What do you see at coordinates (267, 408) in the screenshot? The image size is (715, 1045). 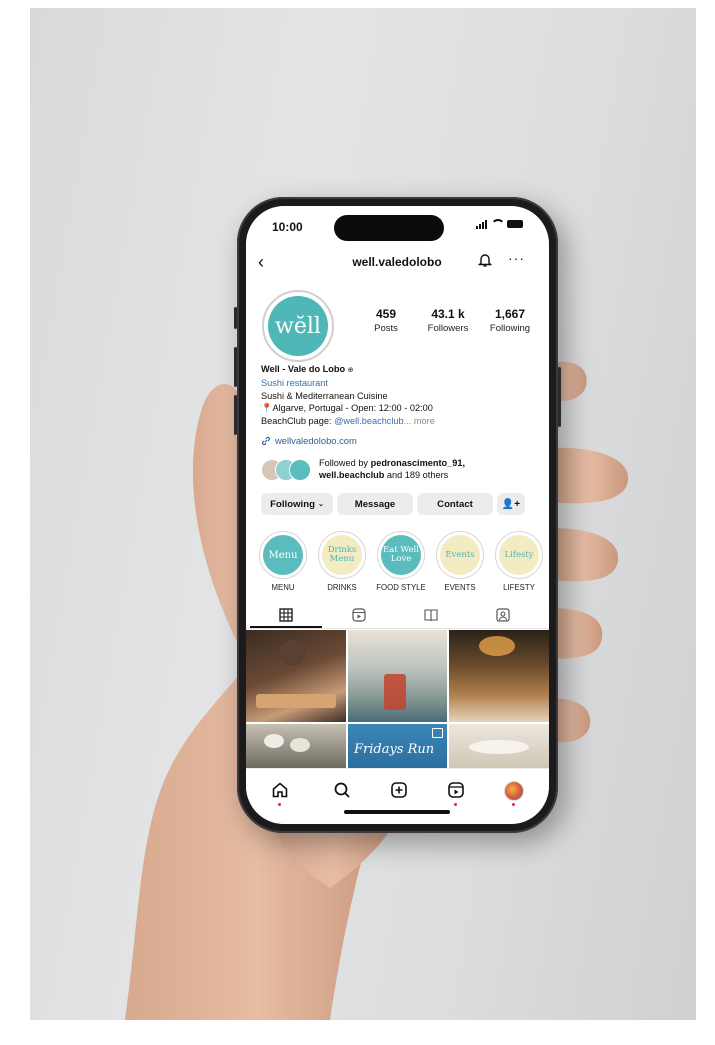 I see `pin-icon: 📍` at bounding box center [267, 408].